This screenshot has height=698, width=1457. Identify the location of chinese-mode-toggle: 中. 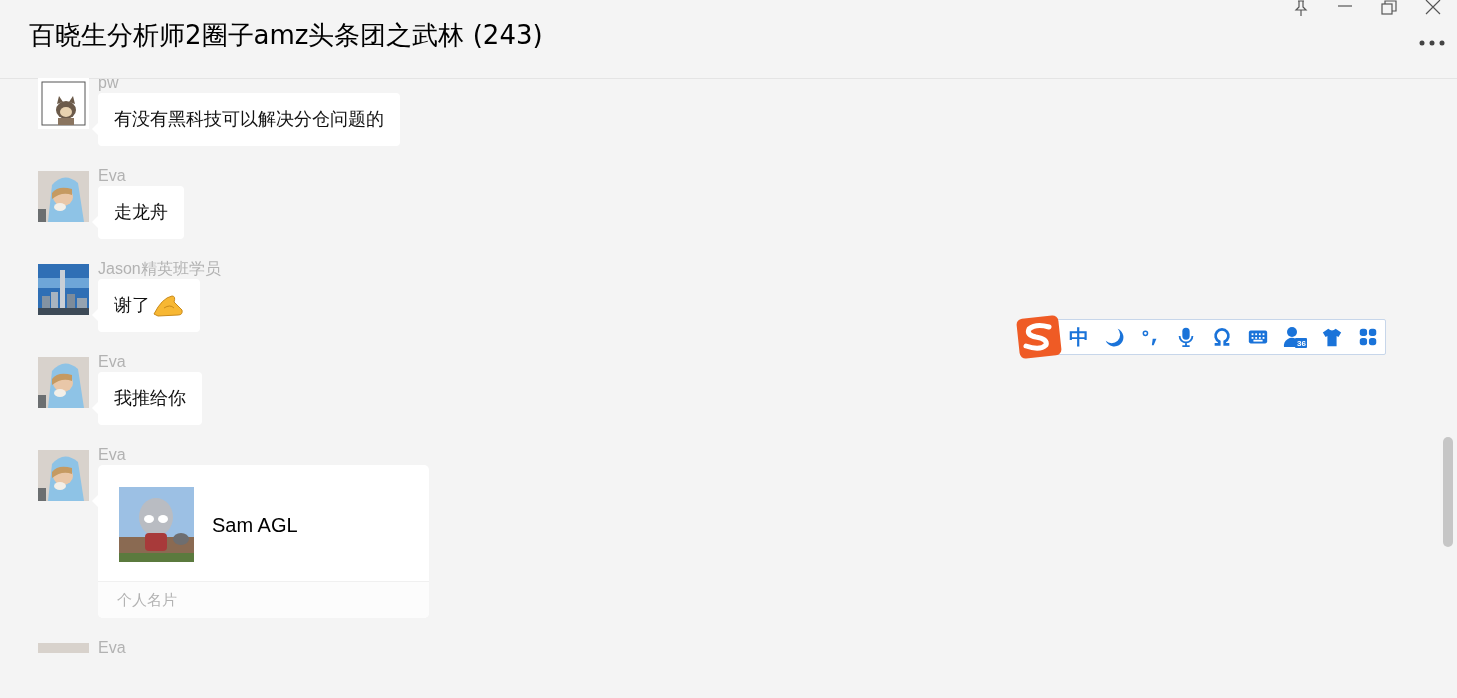
(1079, 337).